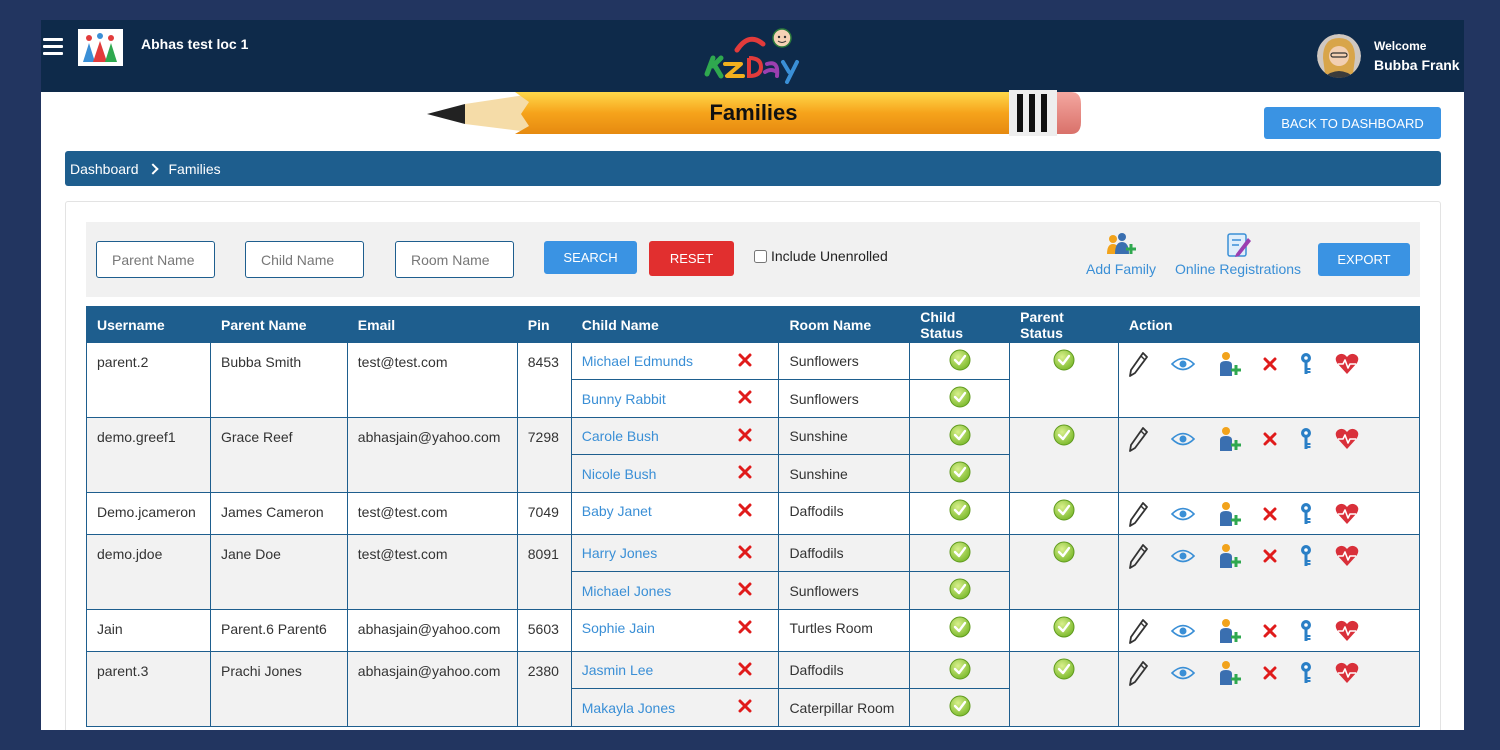  I want to click on child-name-link: Baby Janet, so click(617, 511).